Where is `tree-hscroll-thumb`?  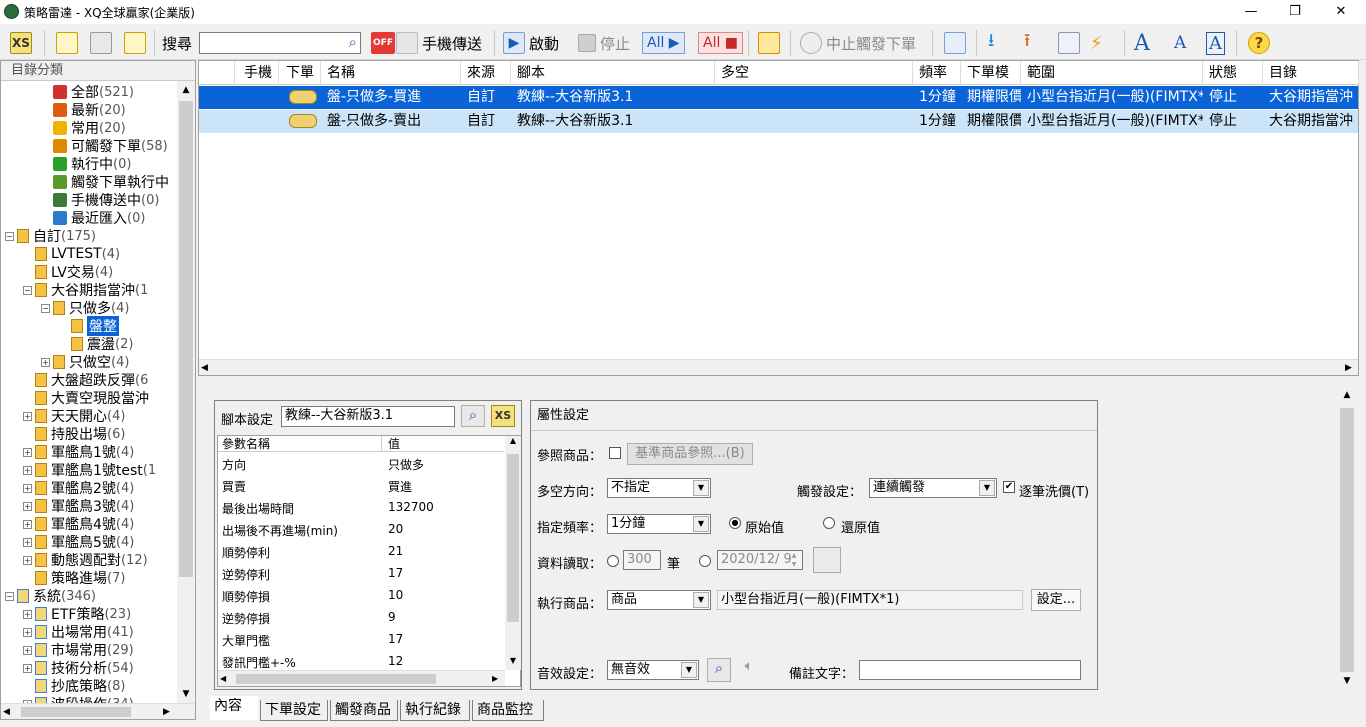 tree-hscroll-thumb is located at coordinates (76, 712).